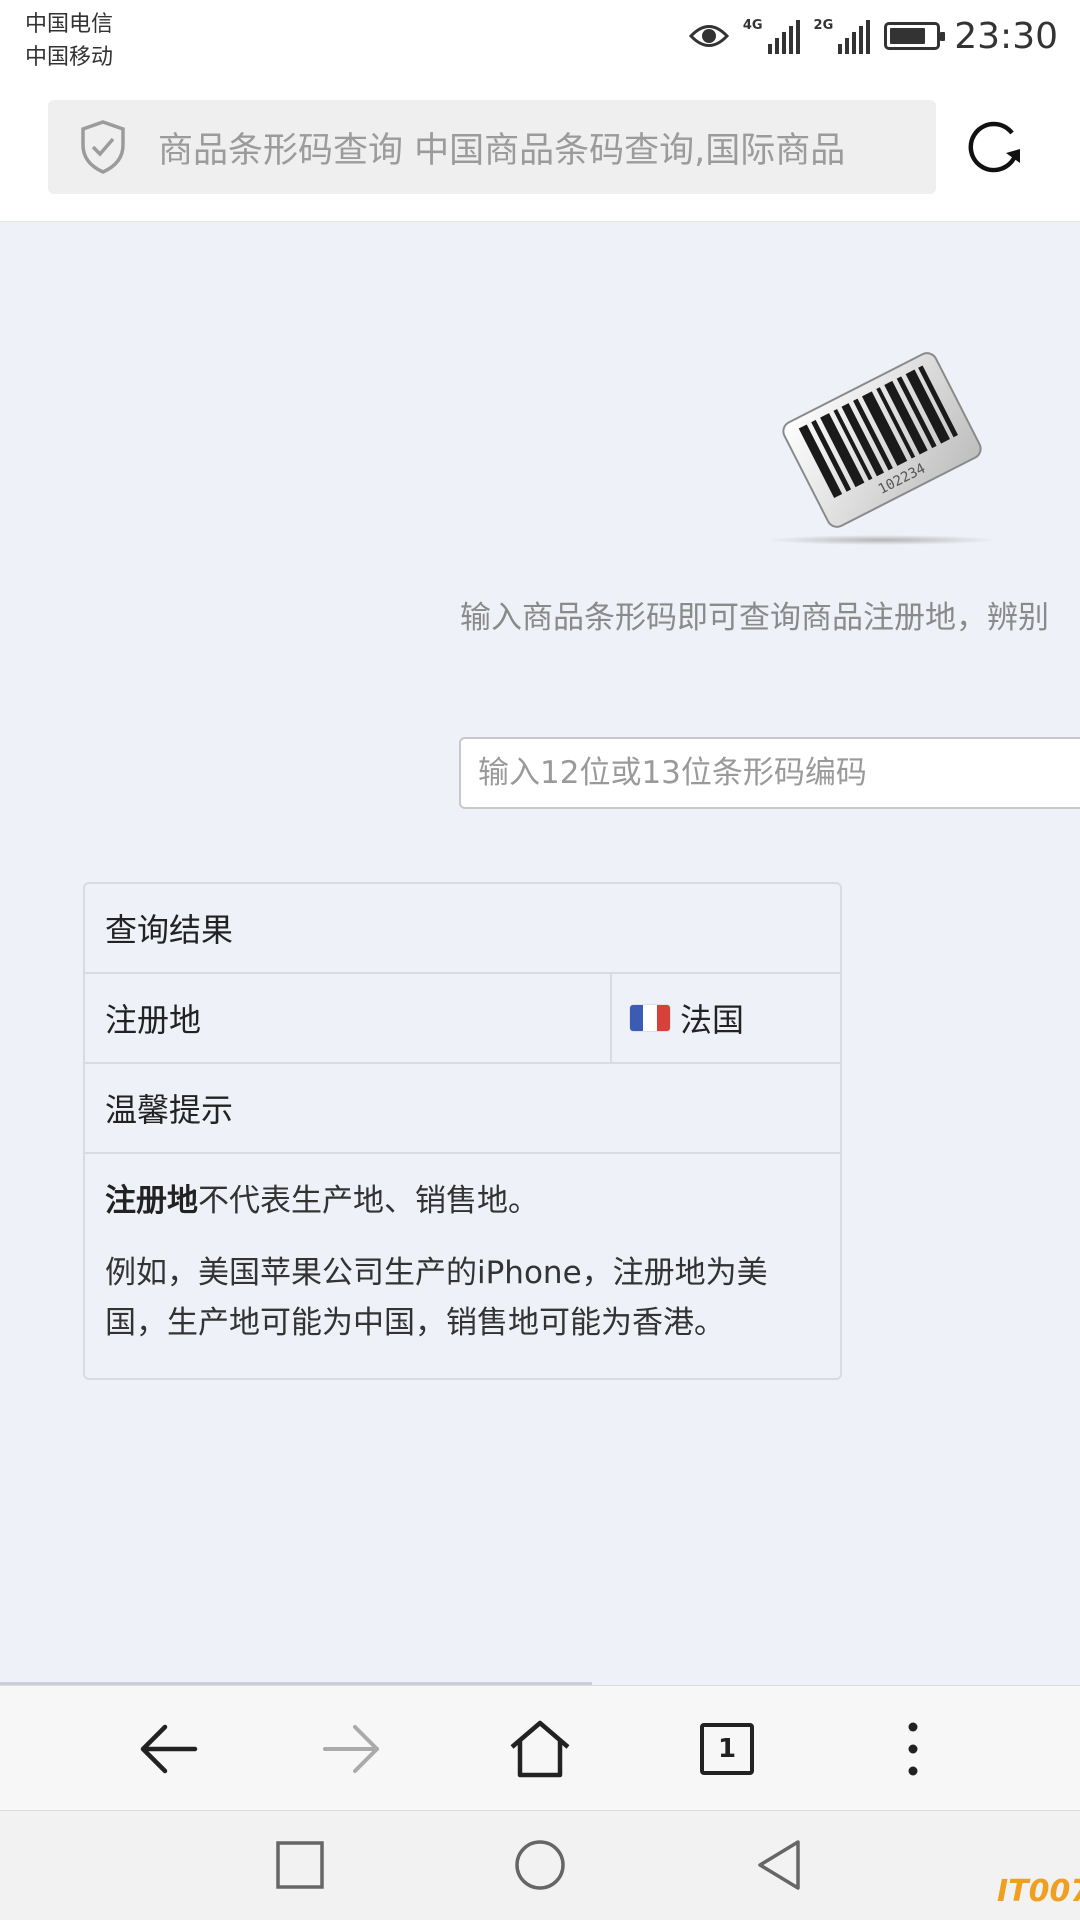 This screenshot has height=1920, width=1080. I want to click on forward-arrow-icon, so click(352, 1749).